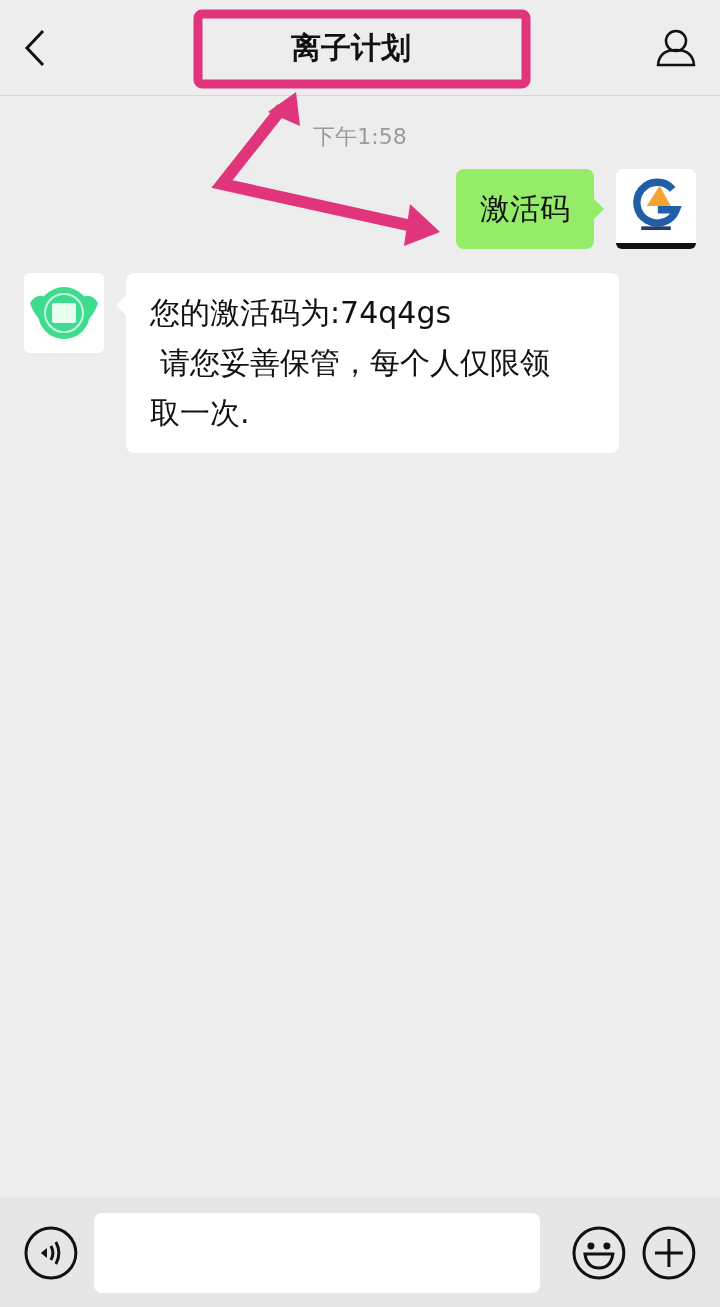  What do you see at coordinates (351, 48) in the screenshot?
I see `chat-title: 离子计划` at bounding box center [351, 48].